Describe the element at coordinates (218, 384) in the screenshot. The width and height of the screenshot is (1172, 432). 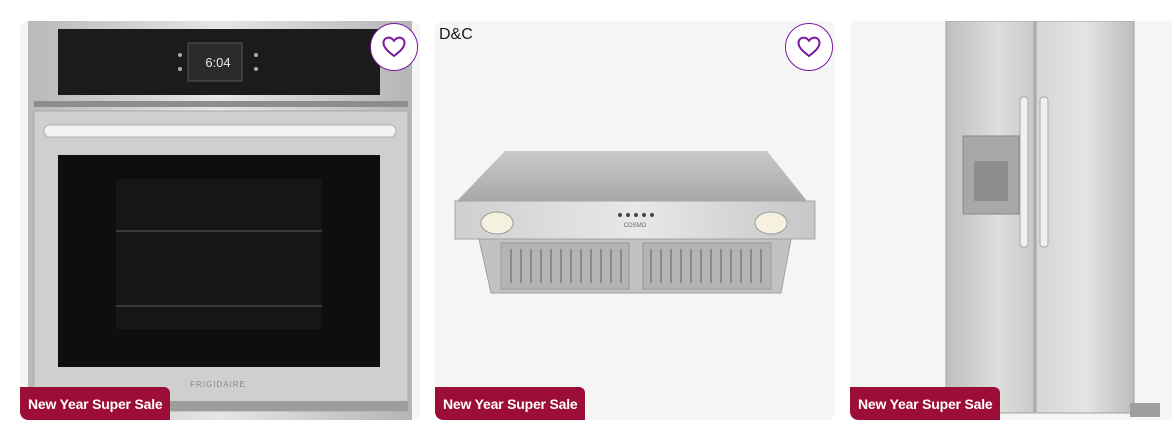
I see `oven-brand-text: FRIGIDAIRE` at that location.